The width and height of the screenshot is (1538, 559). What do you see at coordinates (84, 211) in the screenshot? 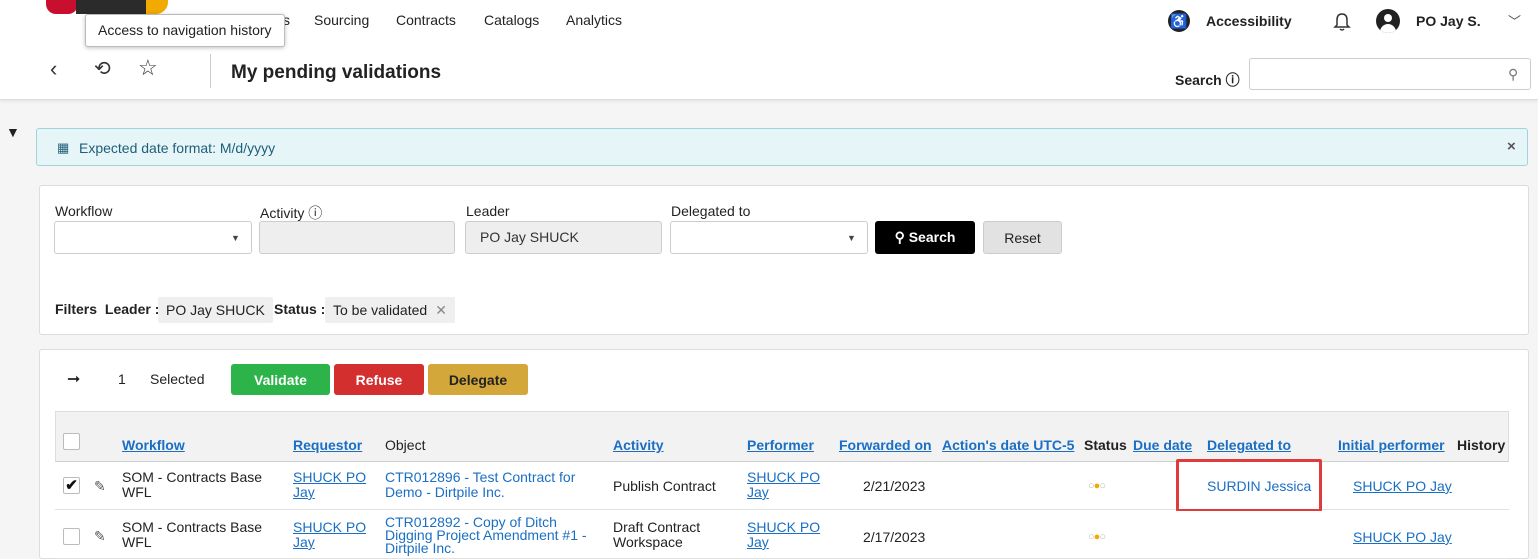
I see `workflow-label: Workflow` at bounding box center [84, 211].